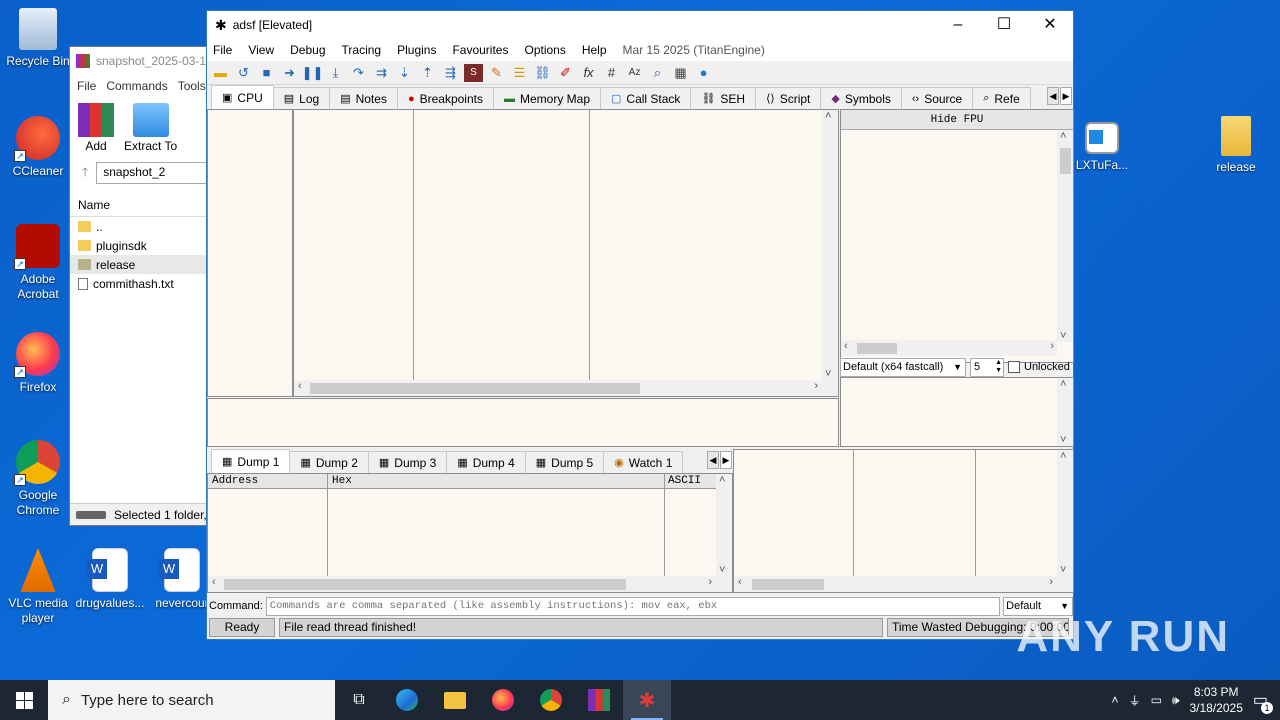 This screenshot has width=1280, height=720. I want to click on winrar-menu-commands: Commands, so click(136, 86).